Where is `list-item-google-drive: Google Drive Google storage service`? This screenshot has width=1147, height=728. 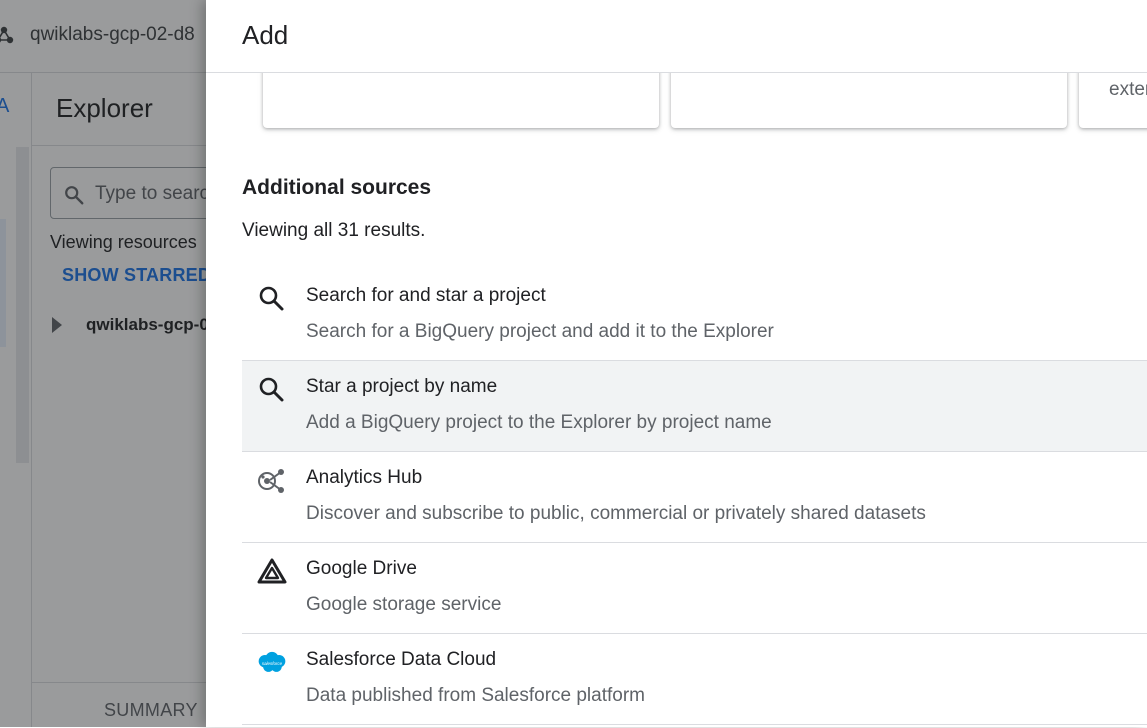
list-item-google-drive: Google Drive Google storage service is located at coordinates (694, 588).